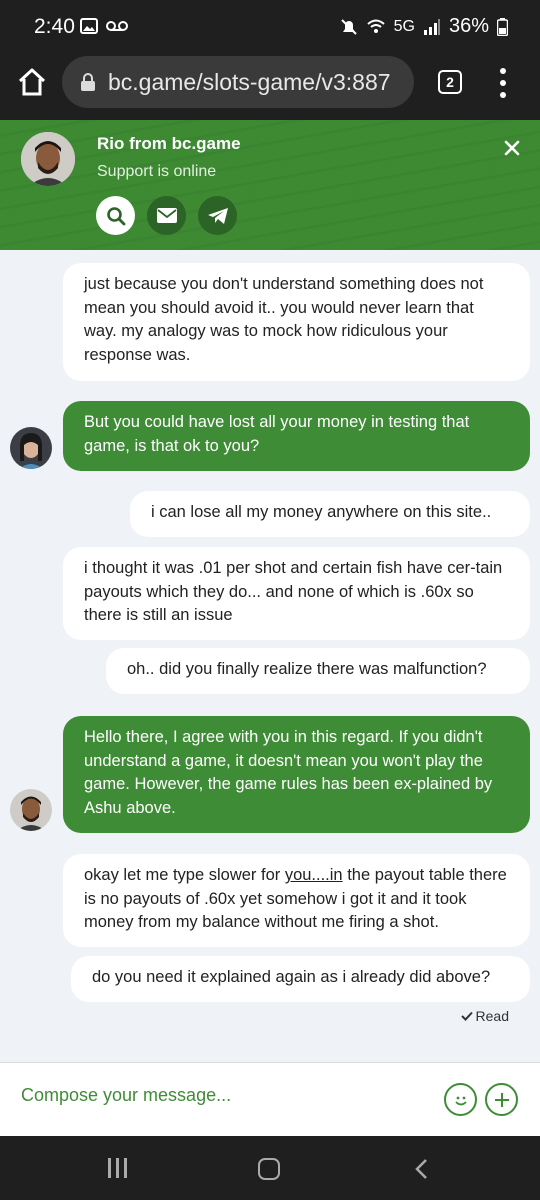 The image size is (540, 1200). Describe the element at coordinates (89, 26) in the screenshot. I see `gallery-icon` at that location.